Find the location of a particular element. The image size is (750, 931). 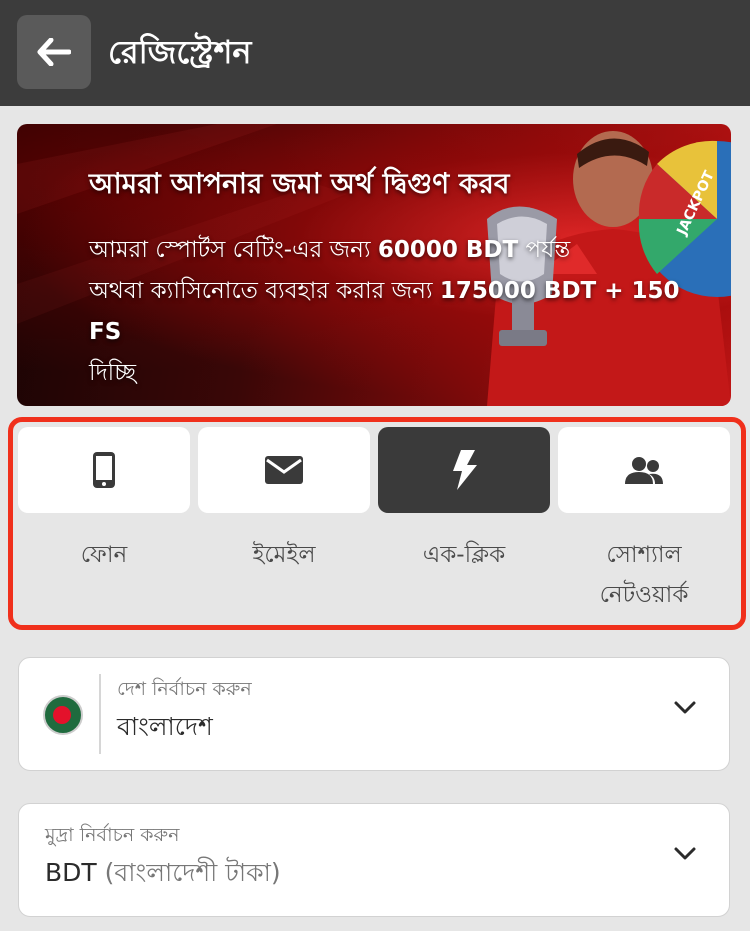

lightning-icon is located at coordinates (465, 470).